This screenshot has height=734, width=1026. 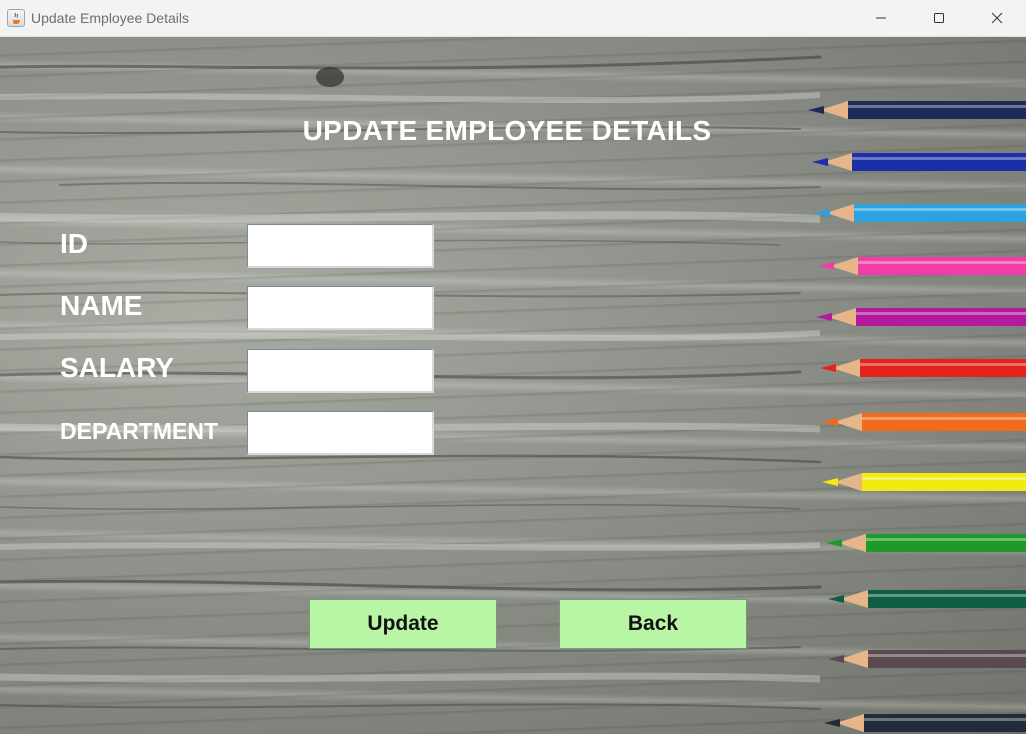 I want to click on update-button: Update, so click(x=403, y=624).